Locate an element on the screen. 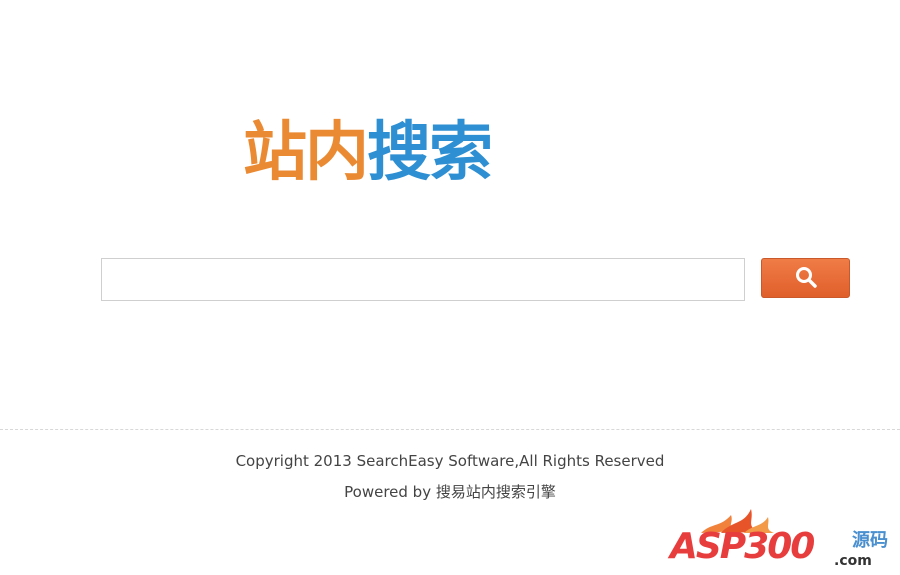 The height and width of the screenshot is (575, 900). search-button is located at coordinates (805, 278).